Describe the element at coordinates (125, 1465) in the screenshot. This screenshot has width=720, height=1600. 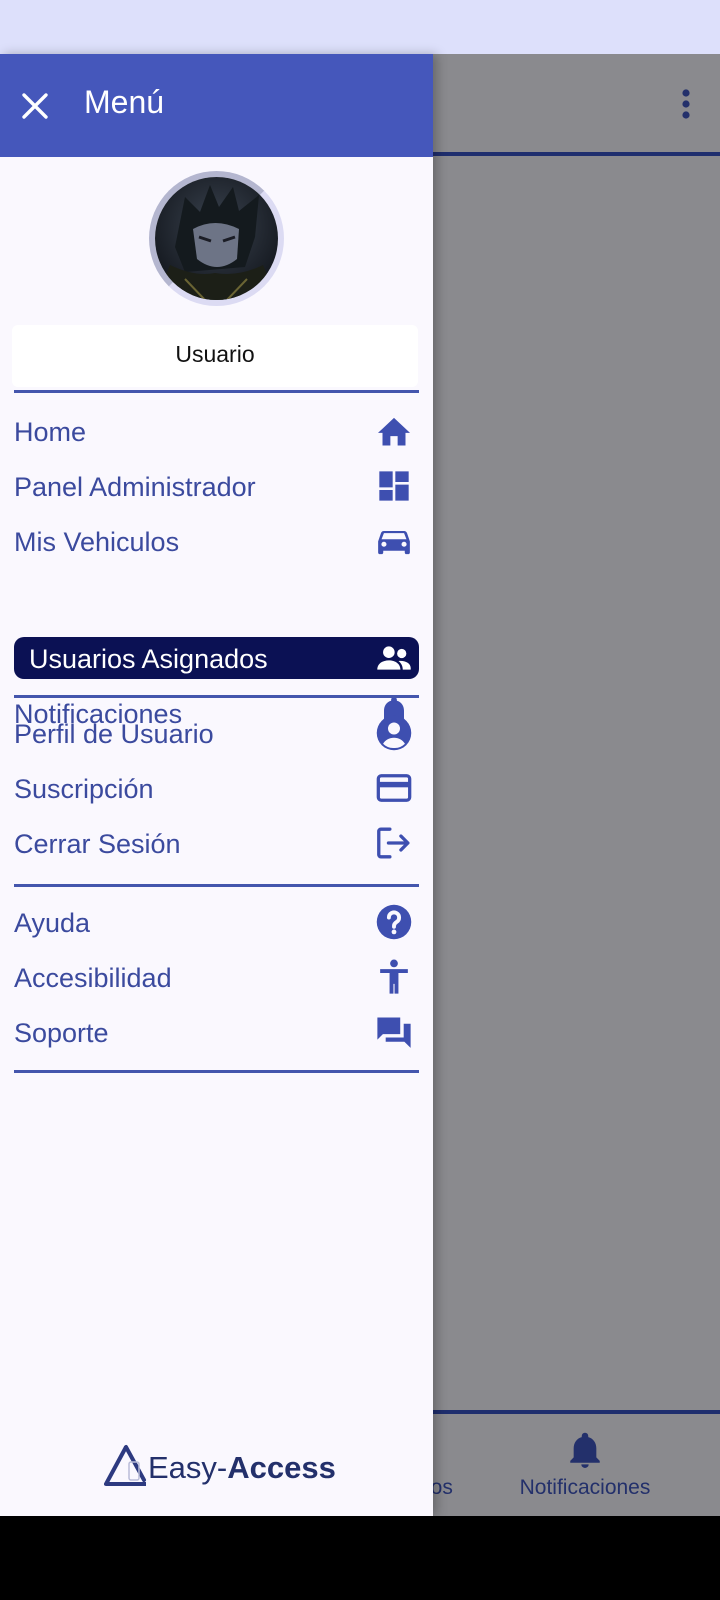
I see `logo-triangle-icon` at that location.